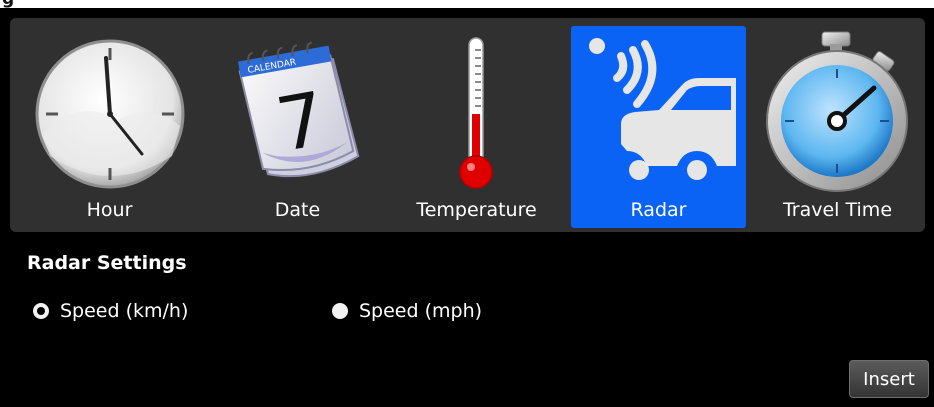 The width and height of the screenshot is (934, 407). Describe the element at coordinates (298, 109) in the screenshot. I see `calendar-icon: CALENDAR 7` at that location.